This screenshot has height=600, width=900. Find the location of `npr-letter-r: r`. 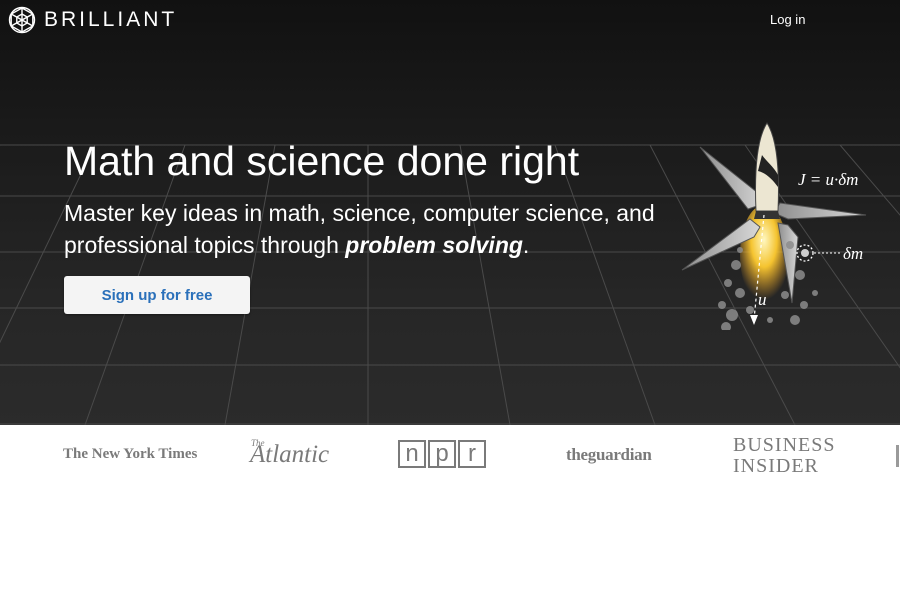

npr-letter-r: r is located at coordinates (472, 454).